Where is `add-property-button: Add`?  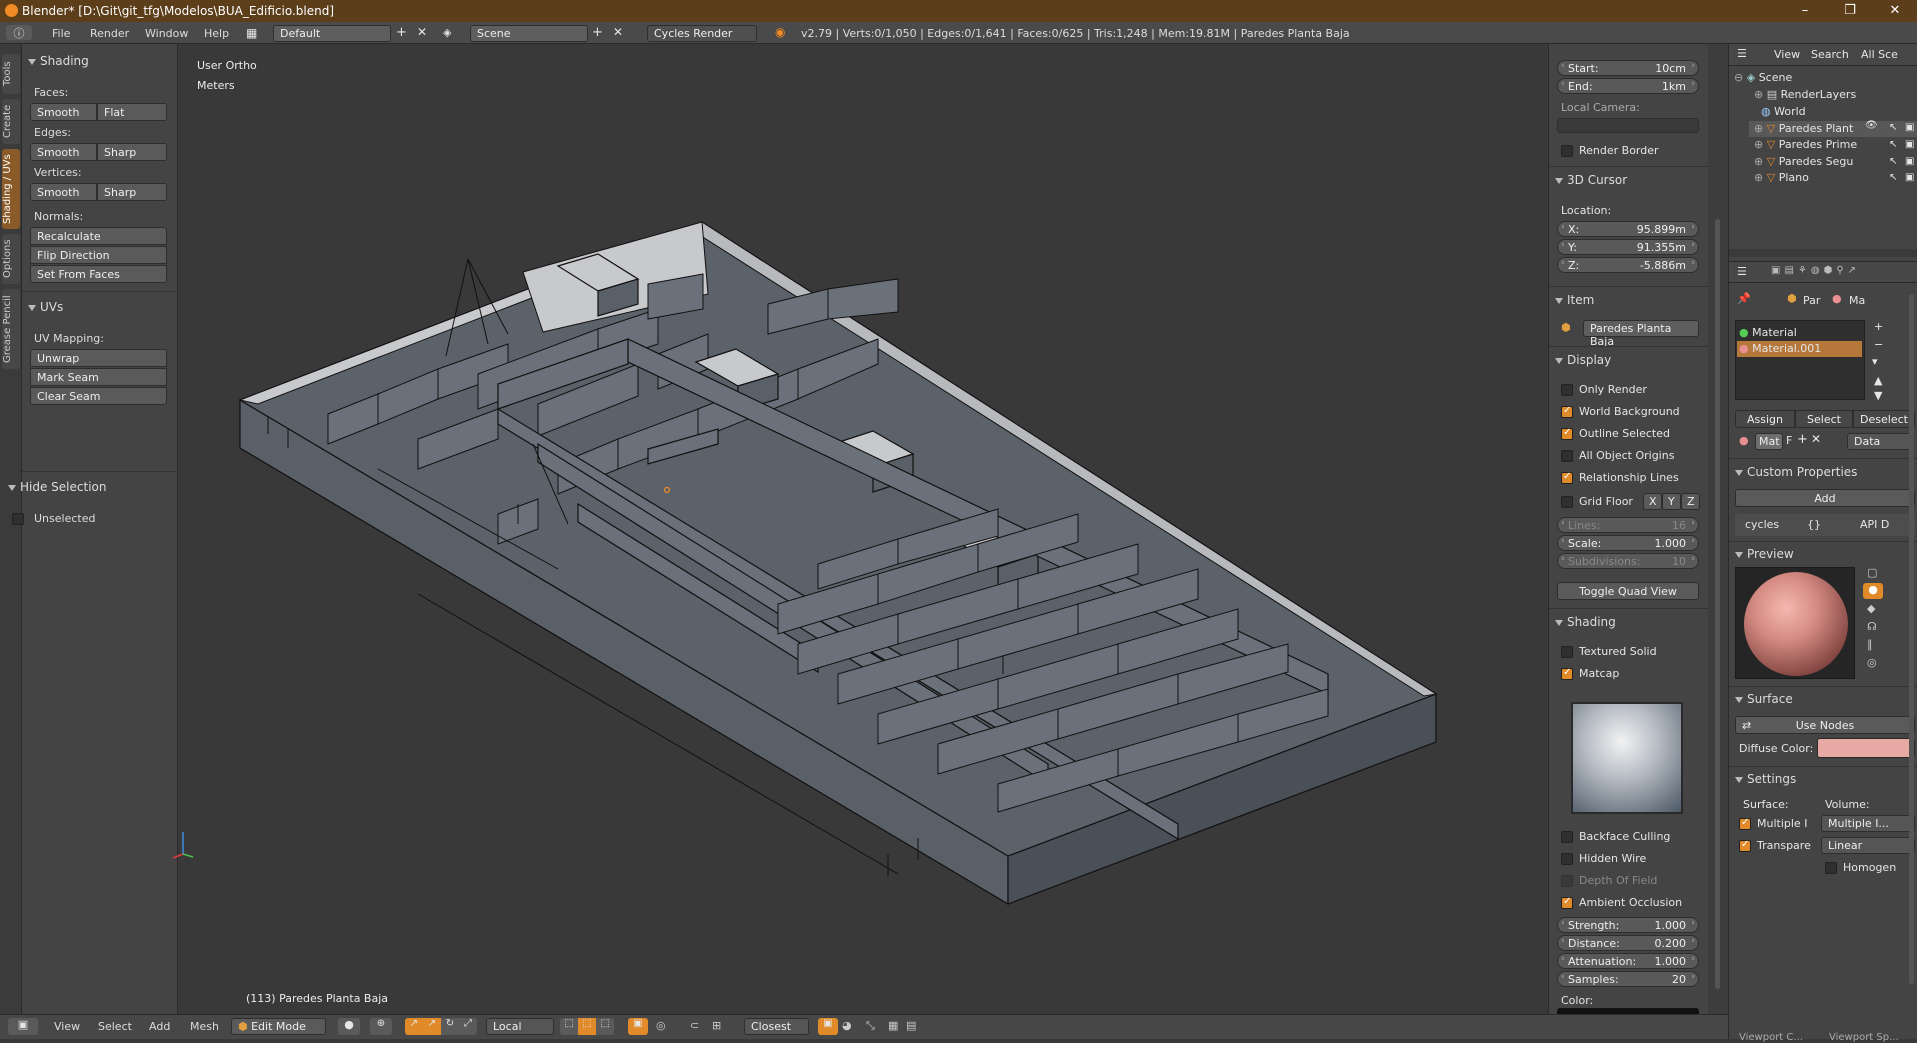
add-property-button: Add is located at coordinates (1825, 498).